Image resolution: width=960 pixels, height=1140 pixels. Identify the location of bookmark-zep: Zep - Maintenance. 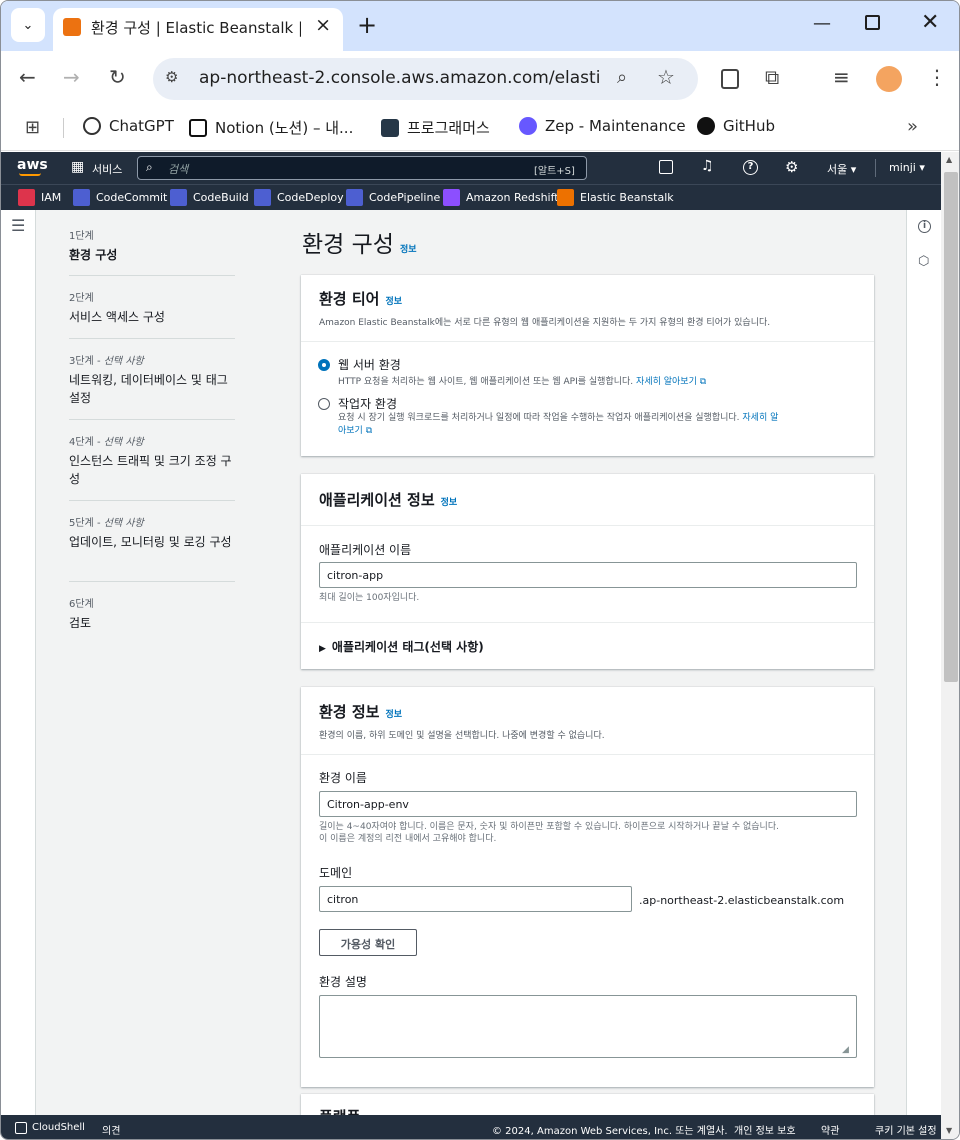
(602, 126).